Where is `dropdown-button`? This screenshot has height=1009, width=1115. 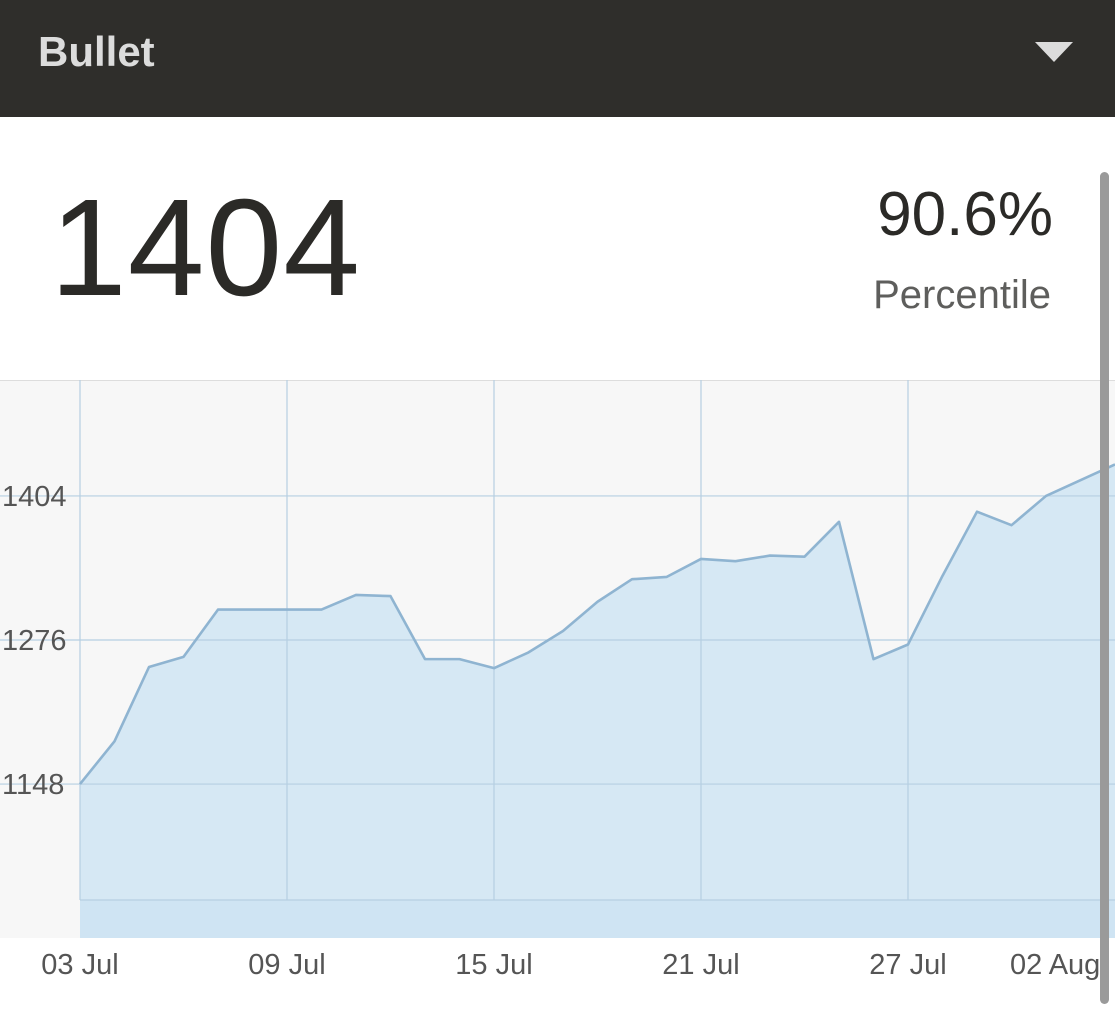 dropdown-button is located at coordinates (1053, 52).